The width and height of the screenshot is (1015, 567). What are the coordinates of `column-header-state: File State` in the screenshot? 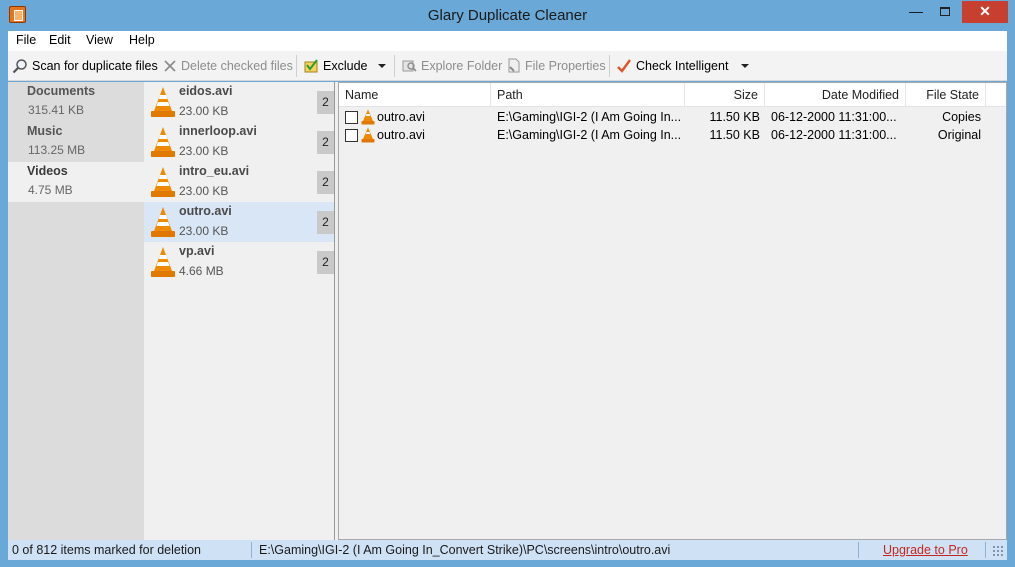 It's located at (946, 95).